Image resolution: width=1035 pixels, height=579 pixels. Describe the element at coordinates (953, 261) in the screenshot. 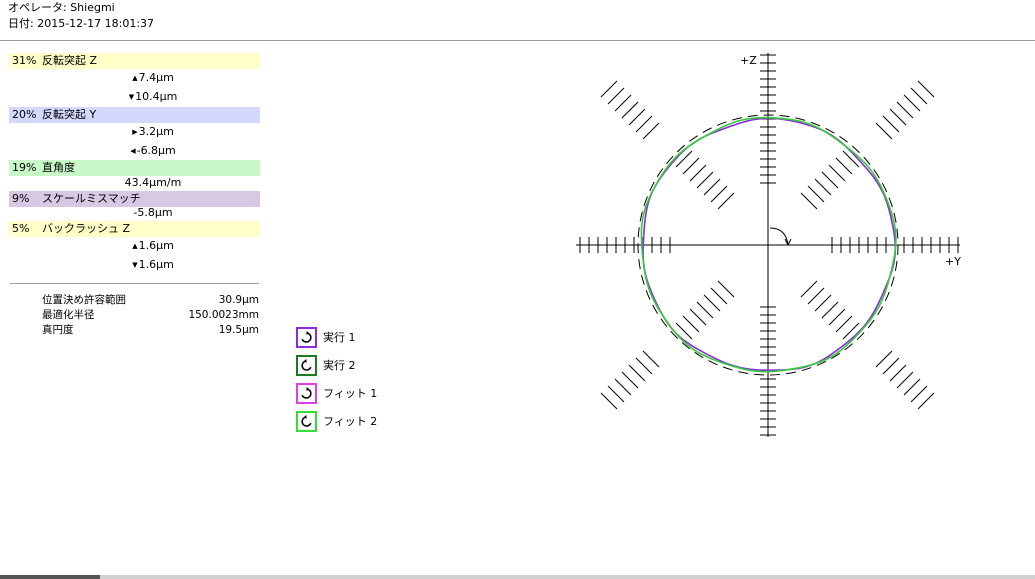

I see `axis-y-label: +Y` at that location.